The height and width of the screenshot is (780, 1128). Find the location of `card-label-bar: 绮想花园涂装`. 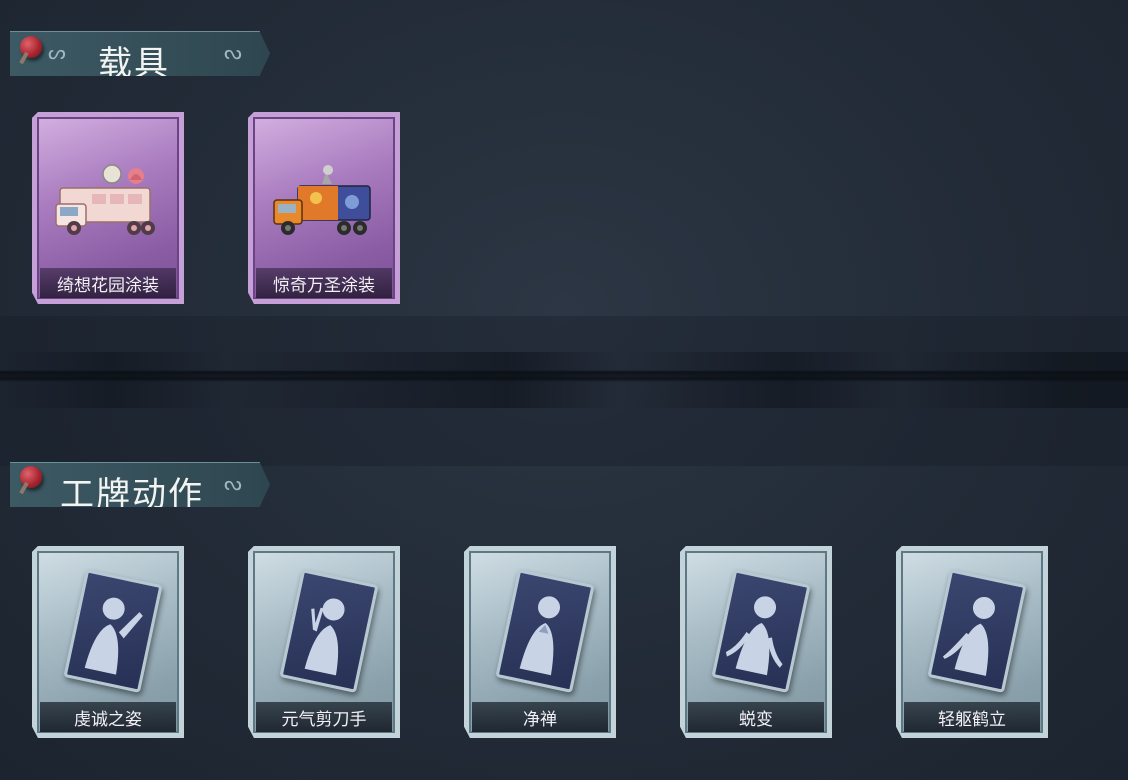

card-label-bar: 绮想花园涂装 is located at coordinates (108, 283).